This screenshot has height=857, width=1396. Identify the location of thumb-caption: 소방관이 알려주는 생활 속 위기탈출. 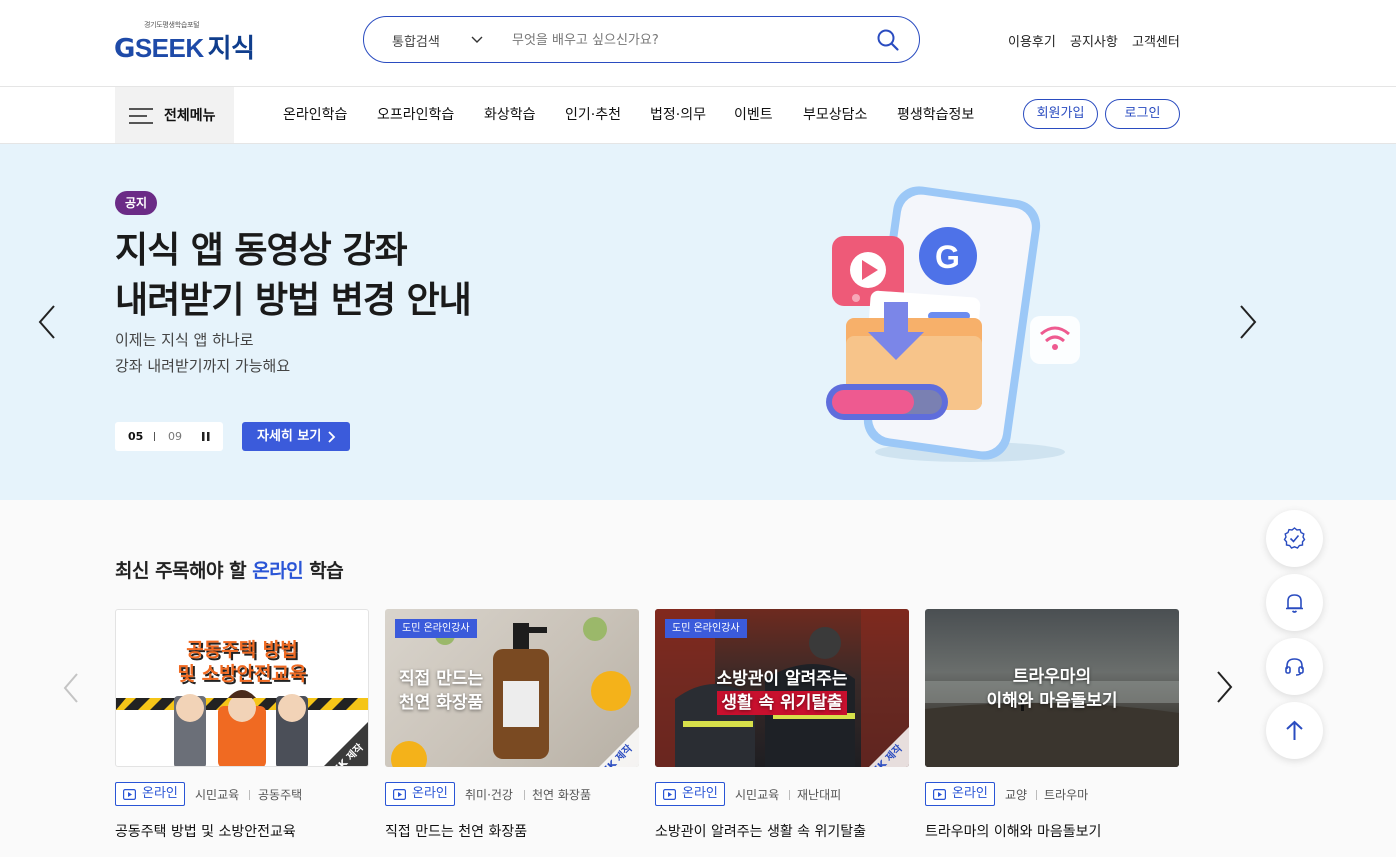
(782, 691).